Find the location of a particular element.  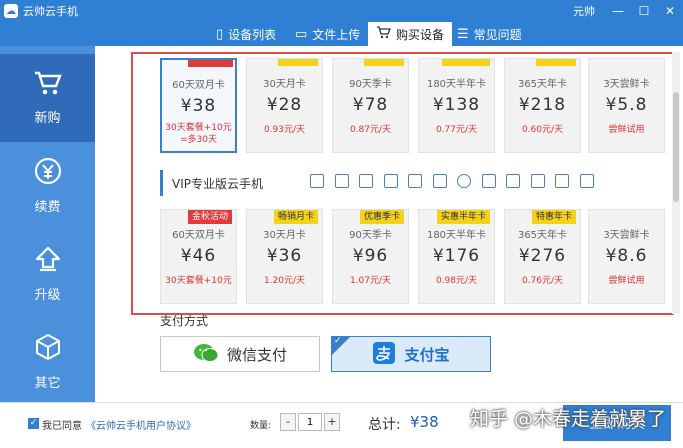

plan-note: 1.20元/天 is located at coordinates (284, 281).